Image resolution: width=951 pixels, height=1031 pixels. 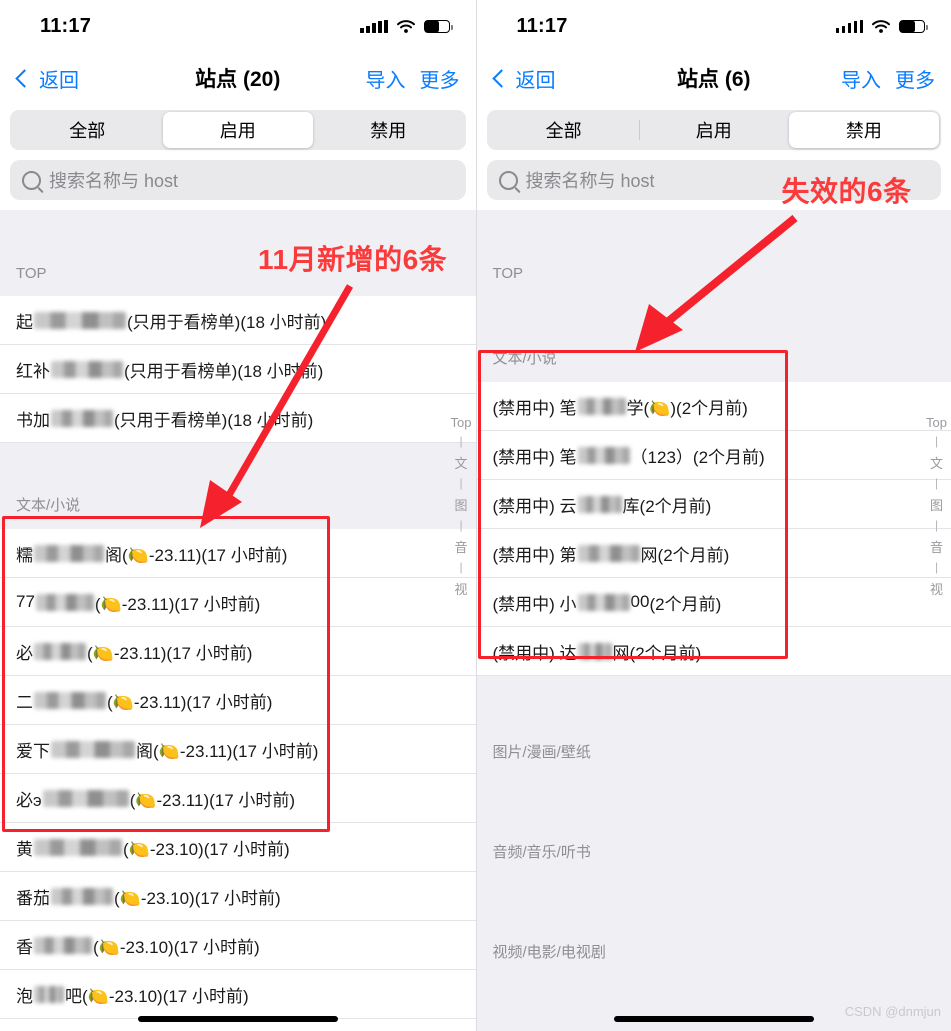 I want to click on row-suffix: (只用于看榜单)(18 小时前), so click(x=224, y=371).